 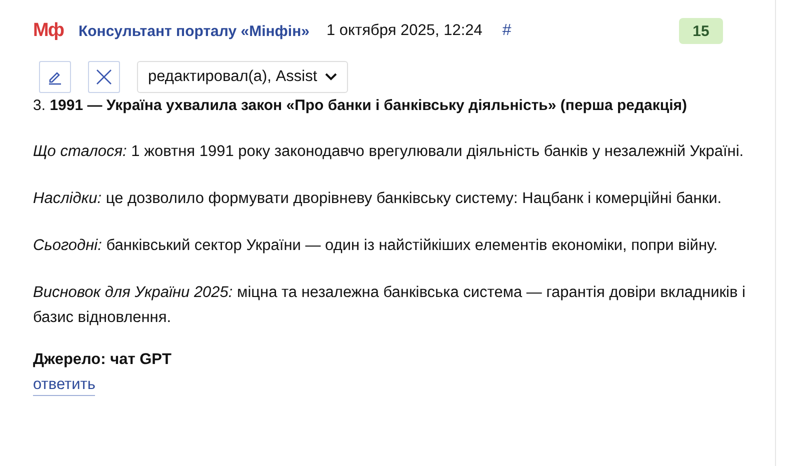 What do you see at coordinates (55, 77) in the screenshot?
I see `edit-button` at bounding box center [55, 77].